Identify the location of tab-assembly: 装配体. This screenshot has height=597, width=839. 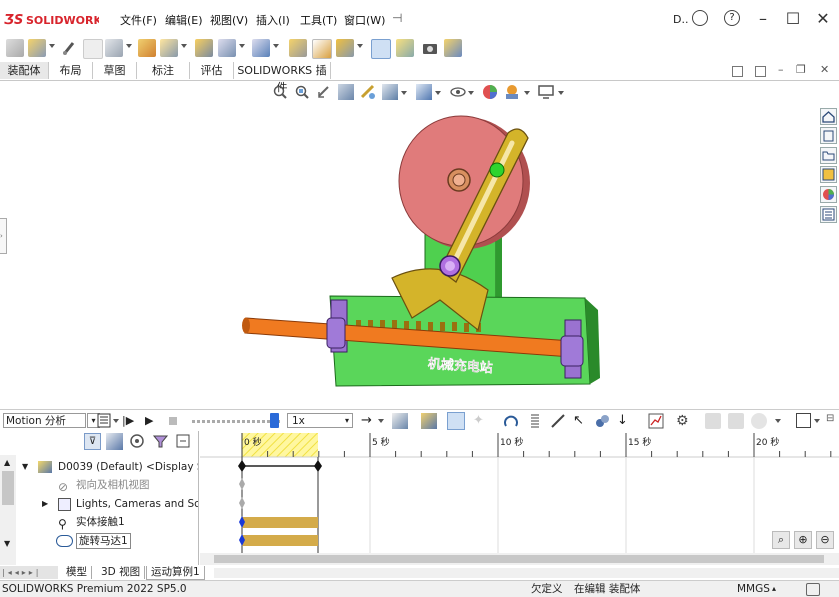
(24, 70).